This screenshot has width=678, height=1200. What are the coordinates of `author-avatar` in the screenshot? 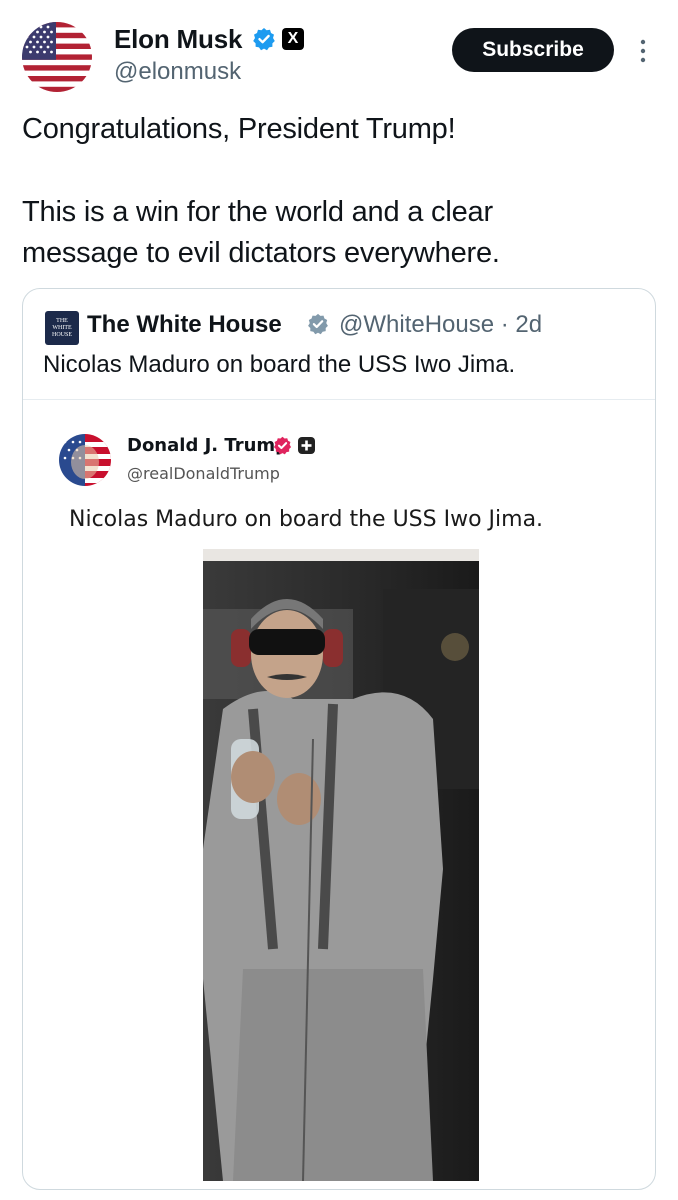 It's located at (57, 57).